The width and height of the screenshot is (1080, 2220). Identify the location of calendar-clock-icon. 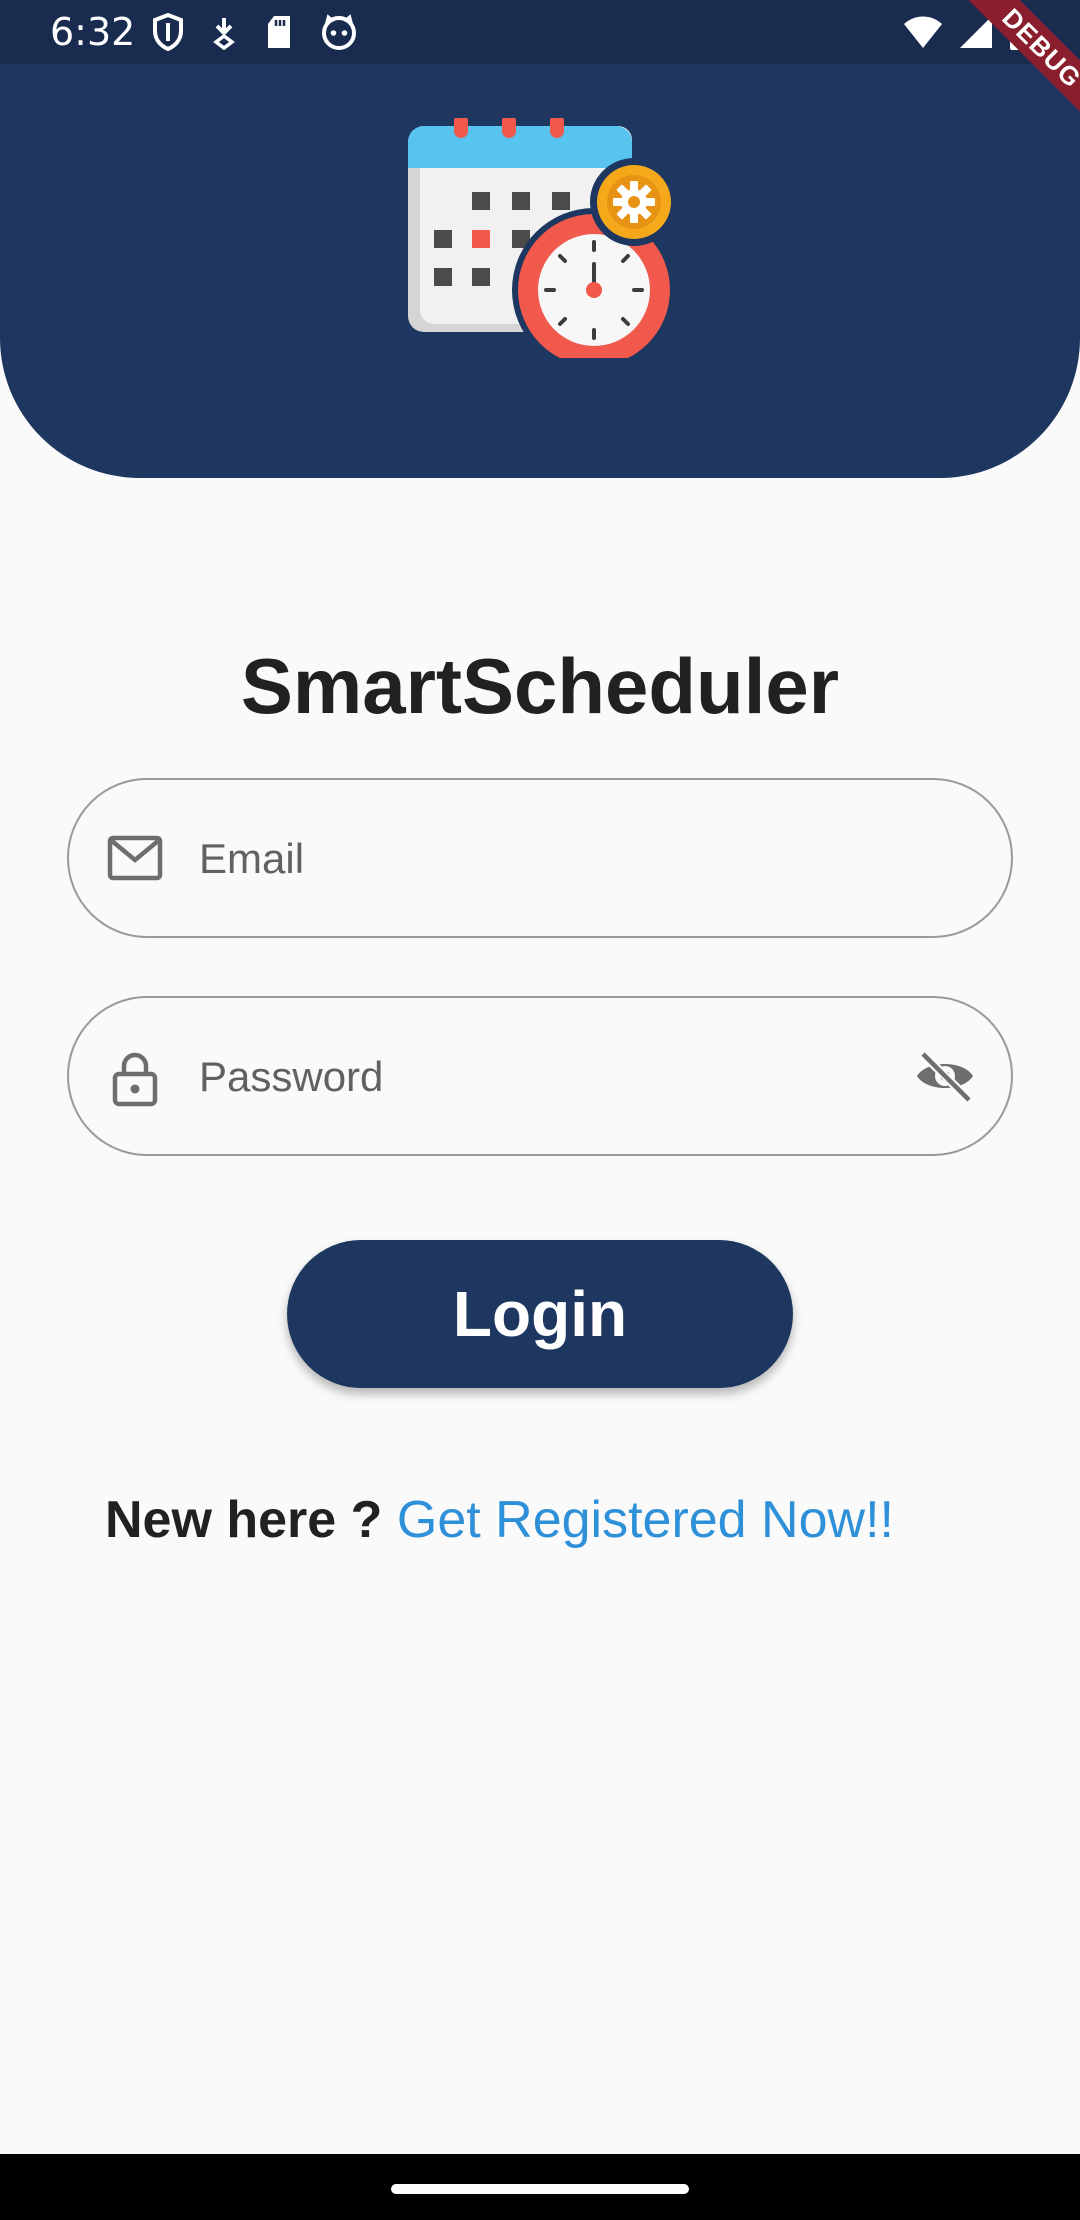
(541, 243).